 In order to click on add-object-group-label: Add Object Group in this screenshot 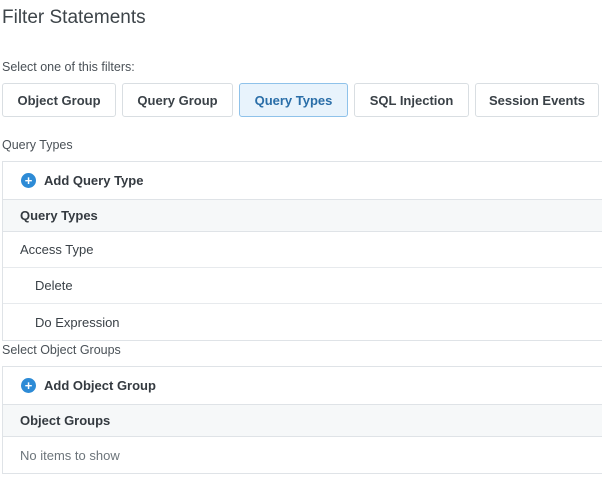, I will do `click(100, 385)`.